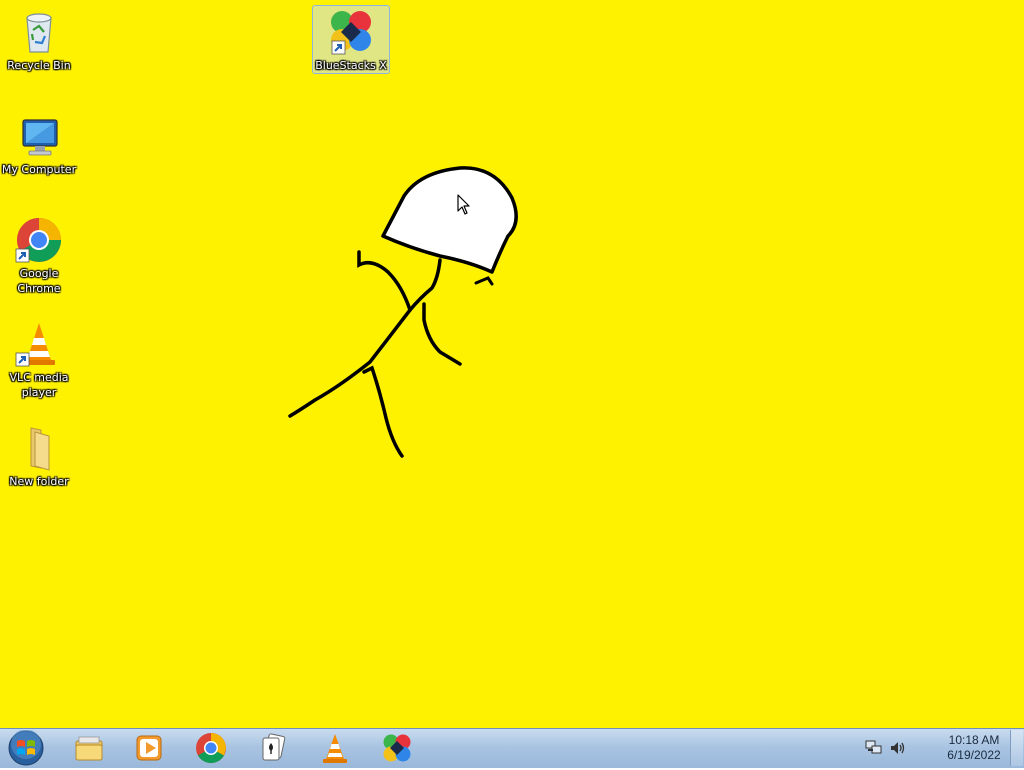 Image resolution: width=1024 pixels, height=770 pixels. I want to click on desktop-icon-new-folder: New folder, so click(39, 454).